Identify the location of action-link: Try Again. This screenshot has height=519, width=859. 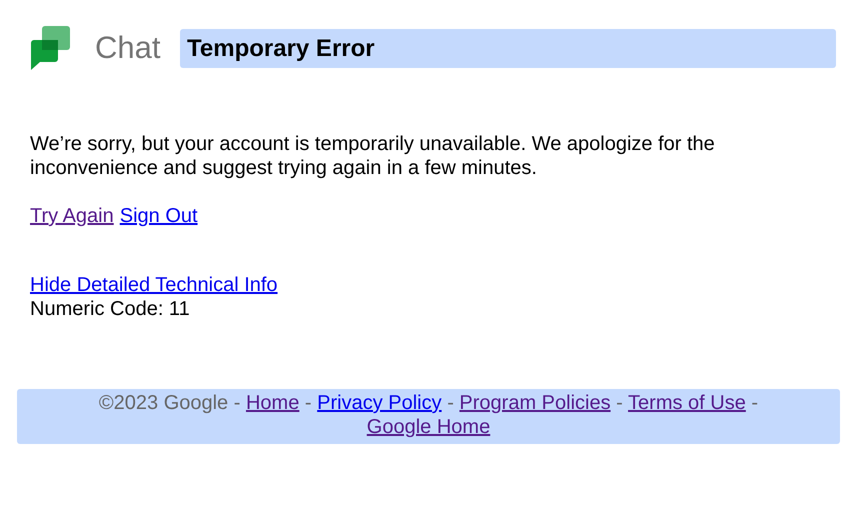
(72, 216).